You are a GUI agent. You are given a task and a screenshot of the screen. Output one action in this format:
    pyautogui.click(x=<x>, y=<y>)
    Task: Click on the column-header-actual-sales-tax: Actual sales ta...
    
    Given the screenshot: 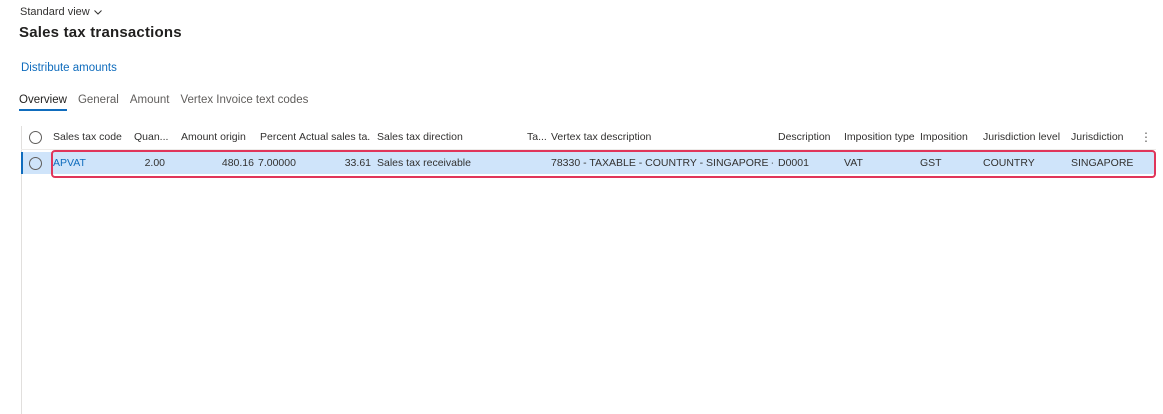 What is the action you would take?
    pyautogui.click(x=335, y=137)
    